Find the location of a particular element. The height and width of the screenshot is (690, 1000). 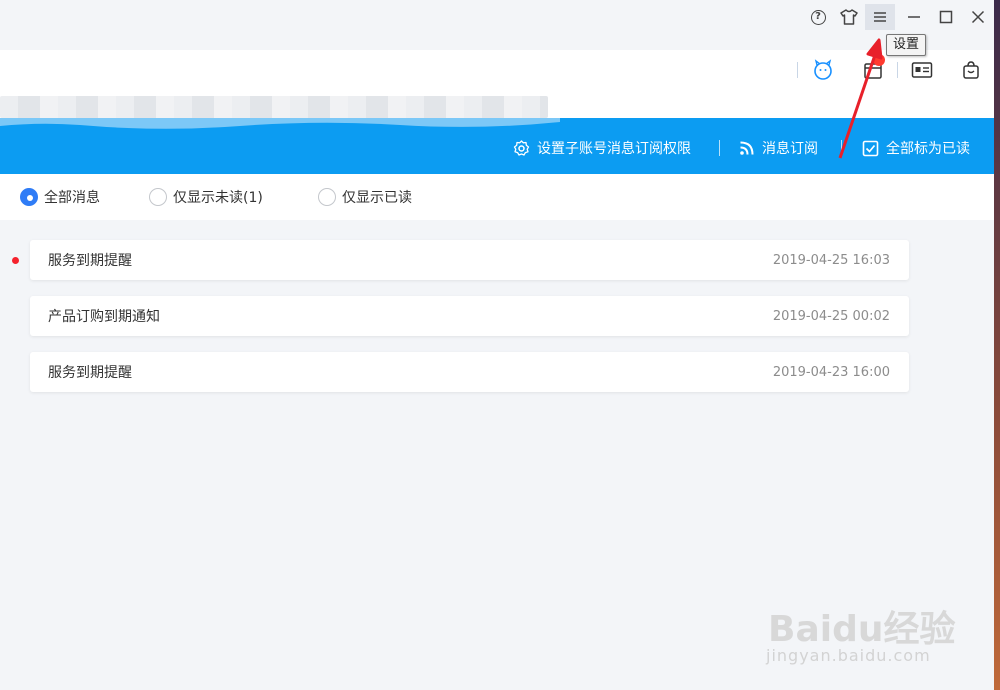

minimize-icon is located at coordinates (914, 17).